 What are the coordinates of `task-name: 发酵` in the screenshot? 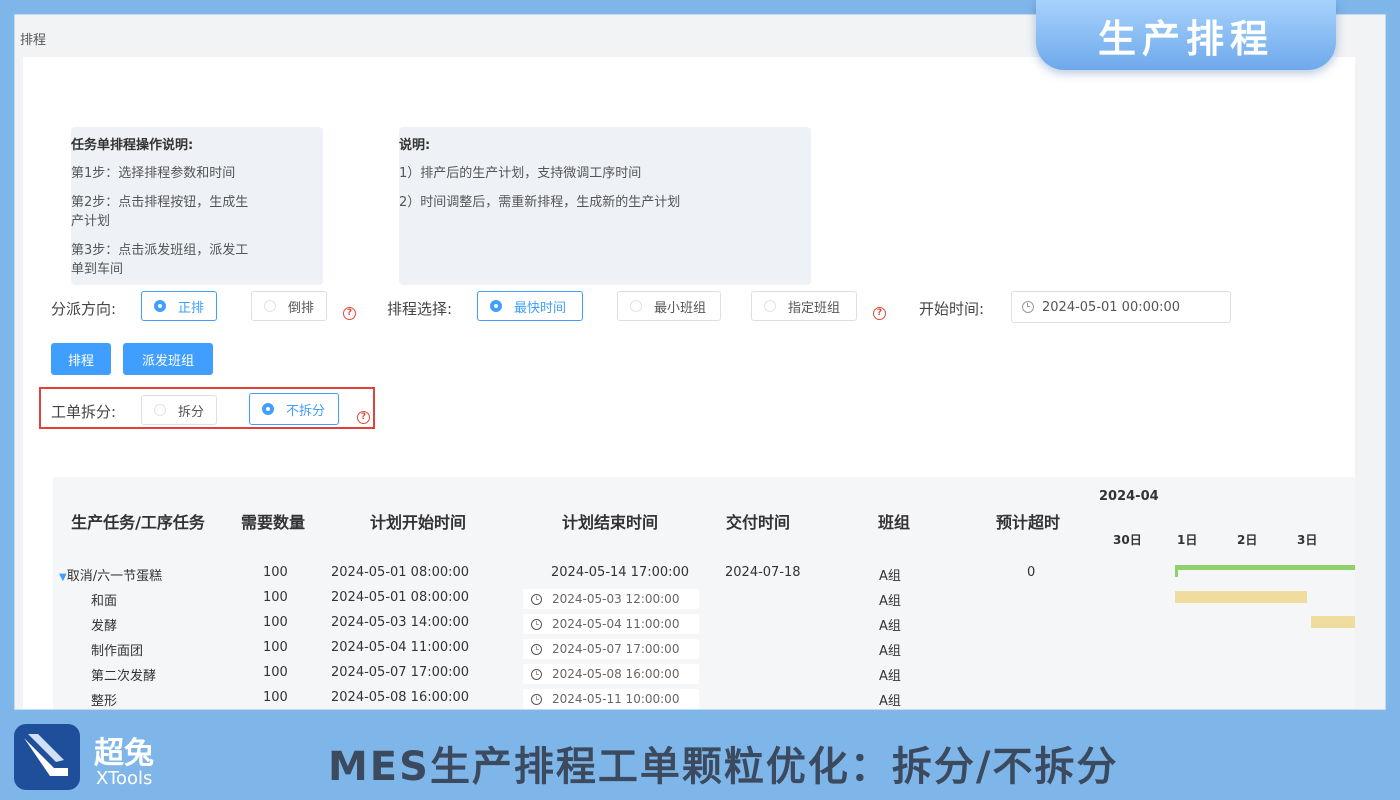 It's located at (104, 626).